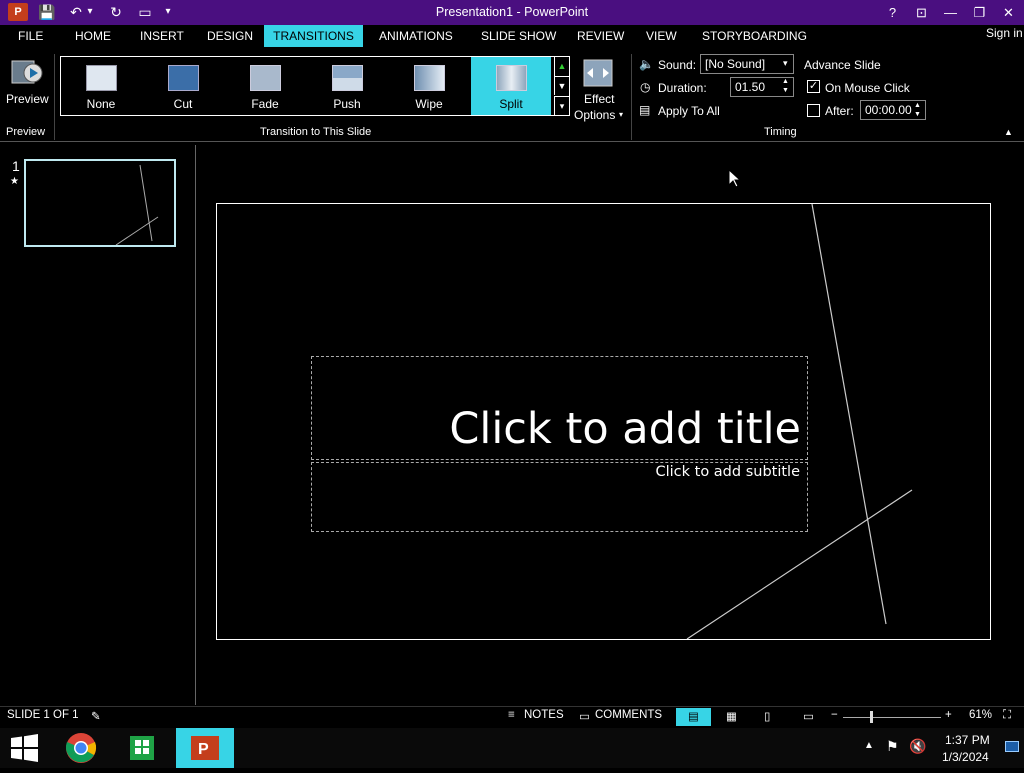 Image resolution: width=1024 pixels, height=773 pixels. I want to click on powerpoint-taskbar-icon: P, so click(205, 748).